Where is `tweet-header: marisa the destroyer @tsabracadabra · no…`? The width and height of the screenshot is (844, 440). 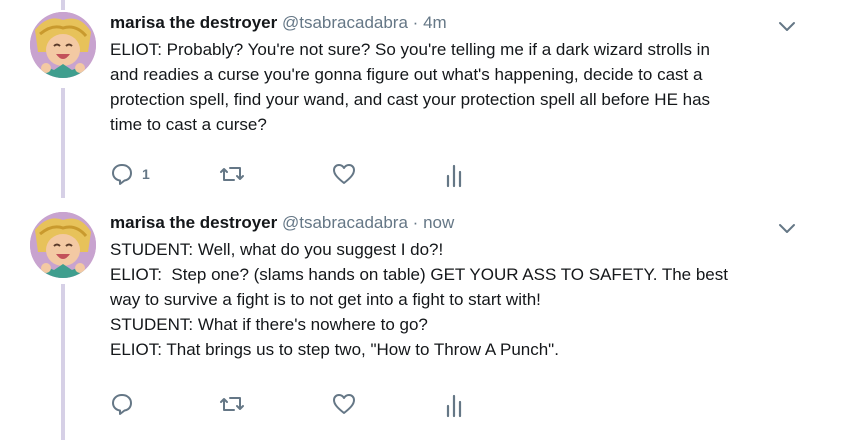 tweet-header: marisa the destroyer @tsabracadabra · no… is located at coordinates (282, 223).